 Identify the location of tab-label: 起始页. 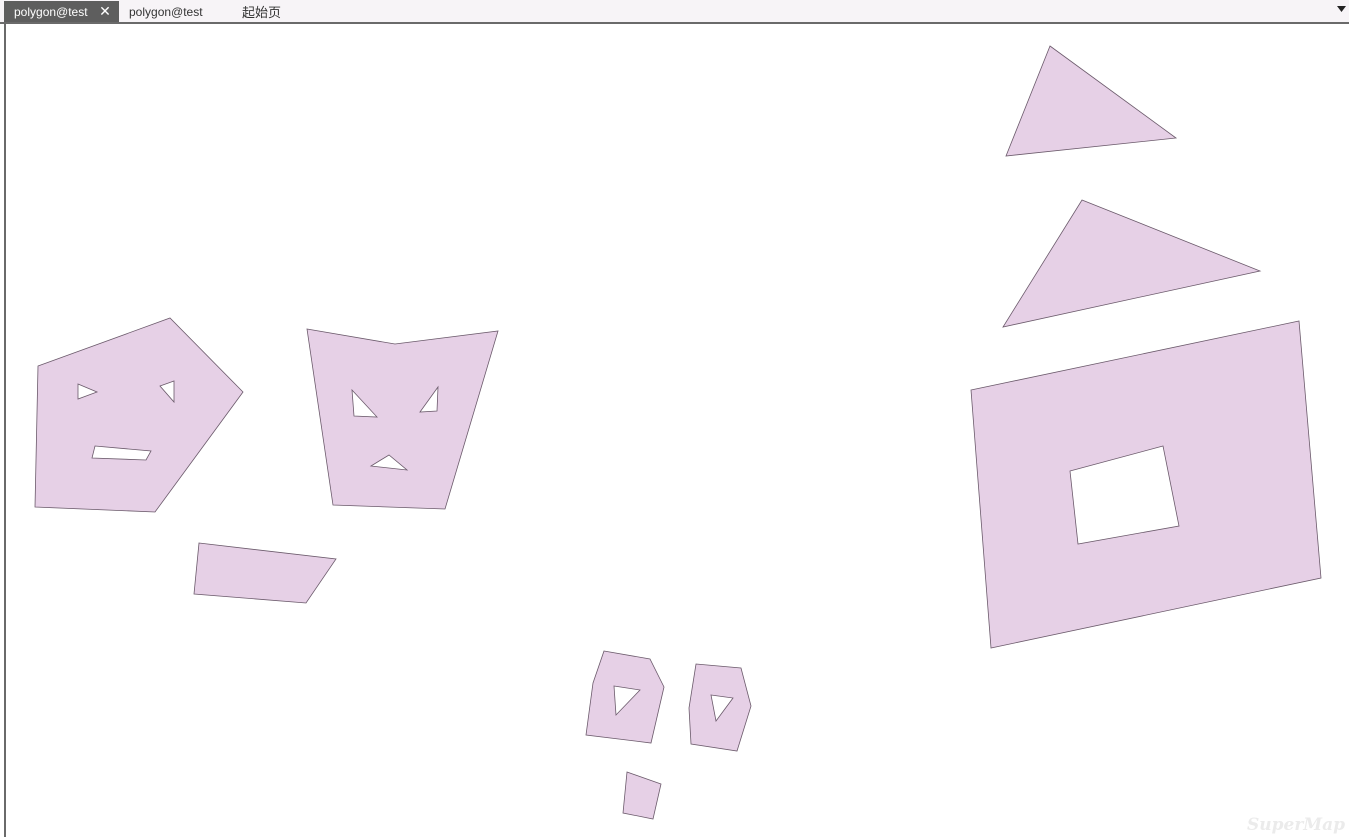
(262, 12).